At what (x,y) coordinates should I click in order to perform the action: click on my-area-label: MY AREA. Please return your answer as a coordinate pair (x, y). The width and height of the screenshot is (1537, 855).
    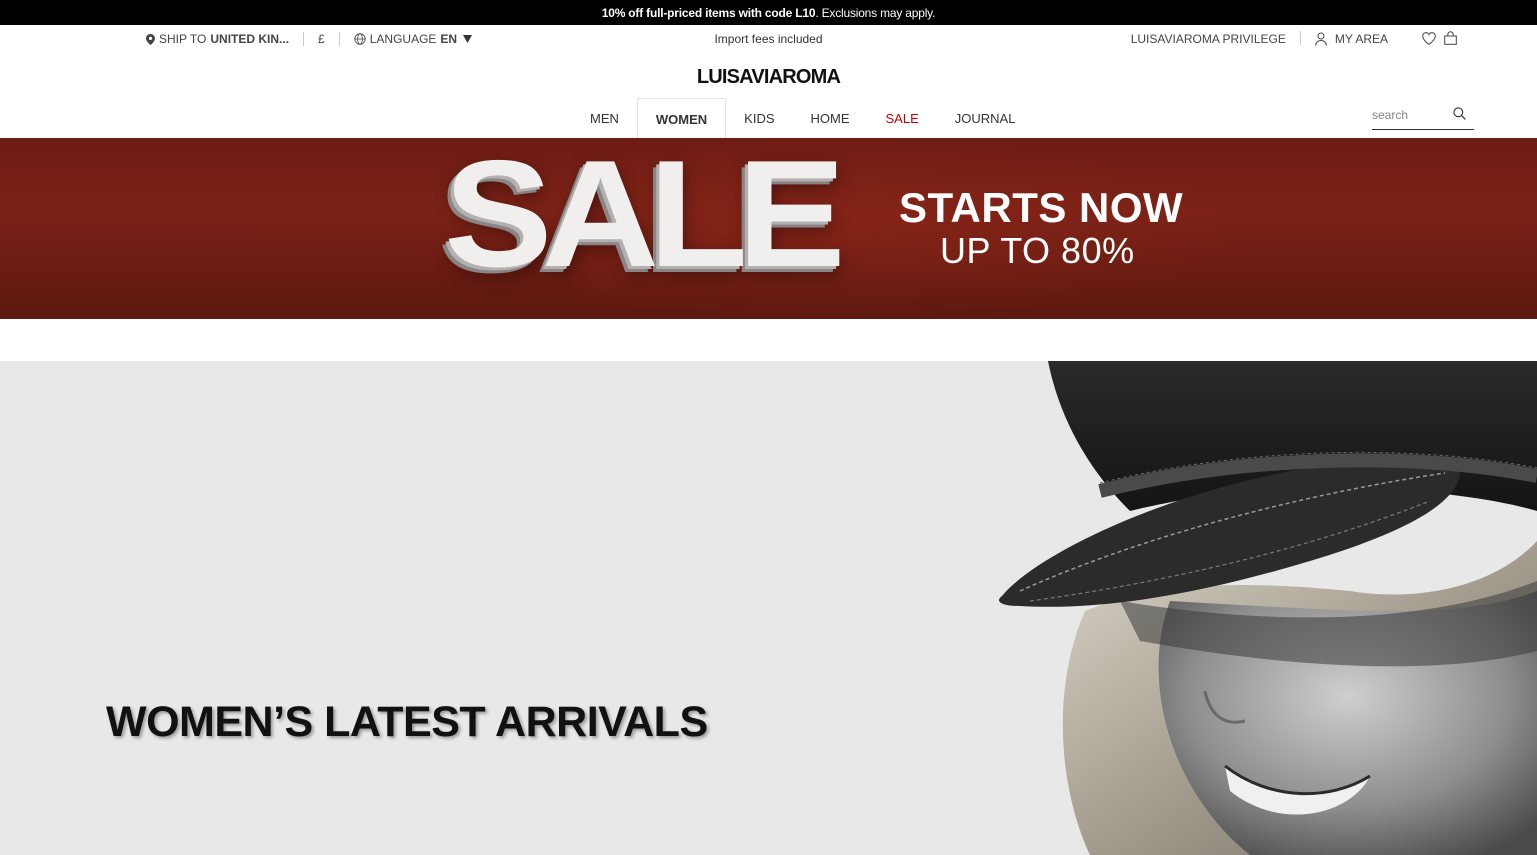
    Looking at the image, I should click on (1361, 39).